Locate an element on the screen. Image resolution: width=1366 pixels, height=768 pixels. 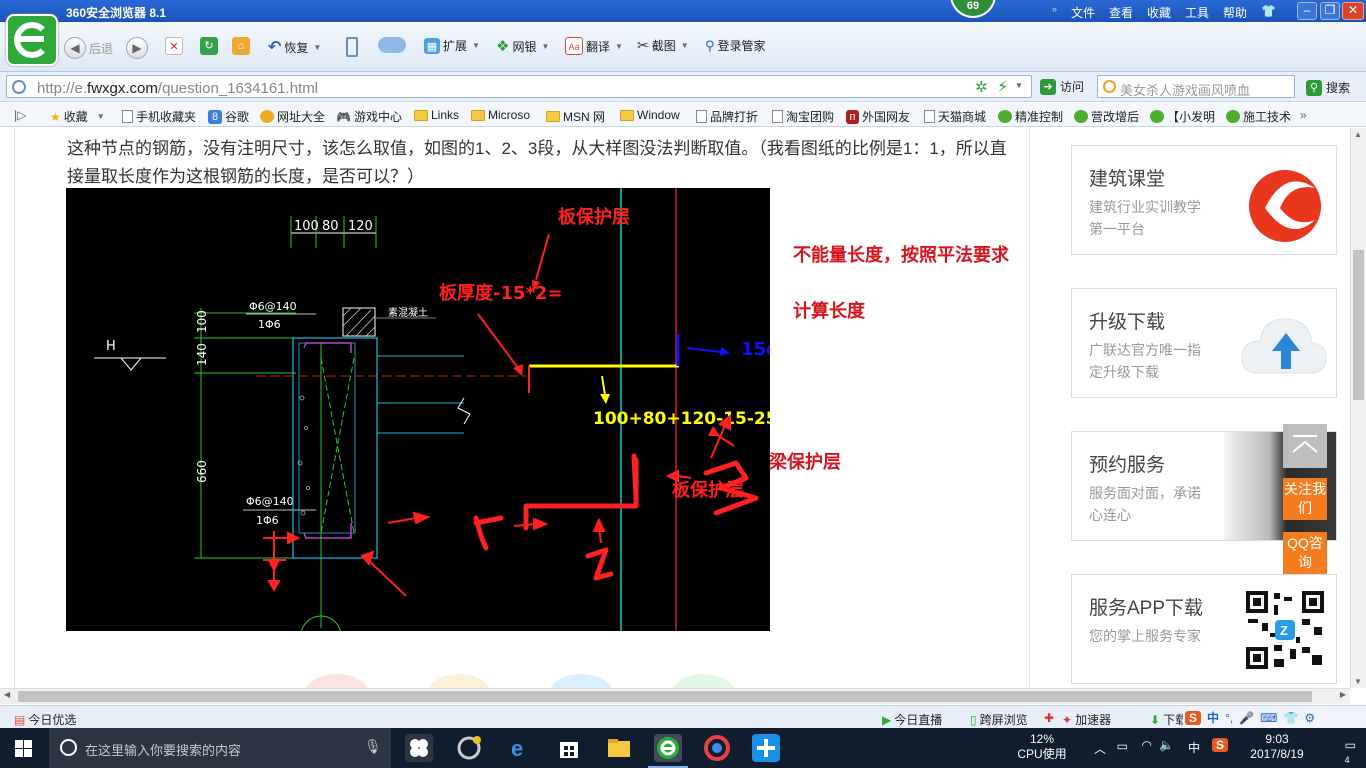
cpu-meter: 12% CPU使用 is located at coordinates (1042, 747).